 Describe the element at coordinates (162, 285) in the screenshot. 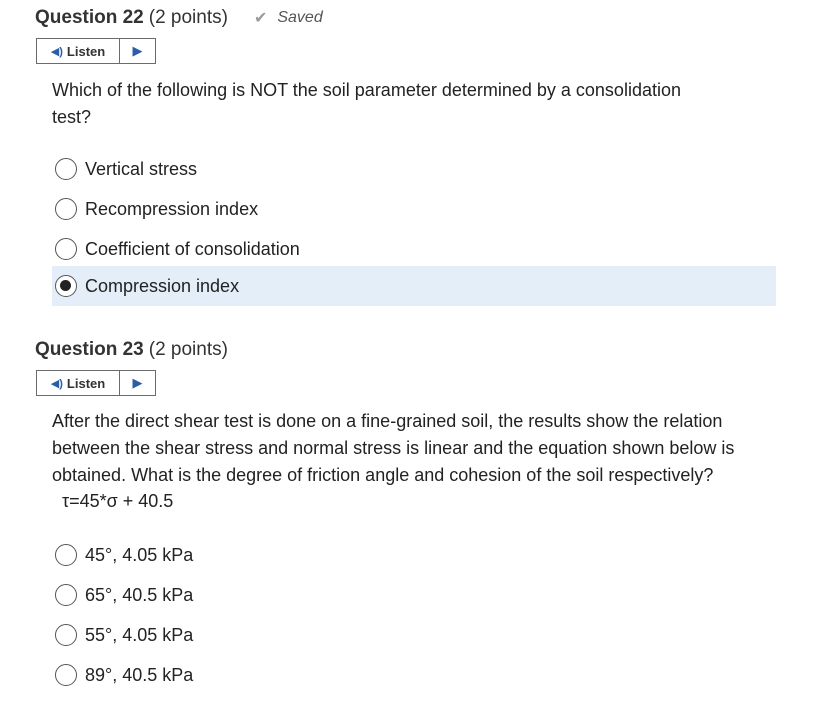

I see `option-label: Compression index` at that location.